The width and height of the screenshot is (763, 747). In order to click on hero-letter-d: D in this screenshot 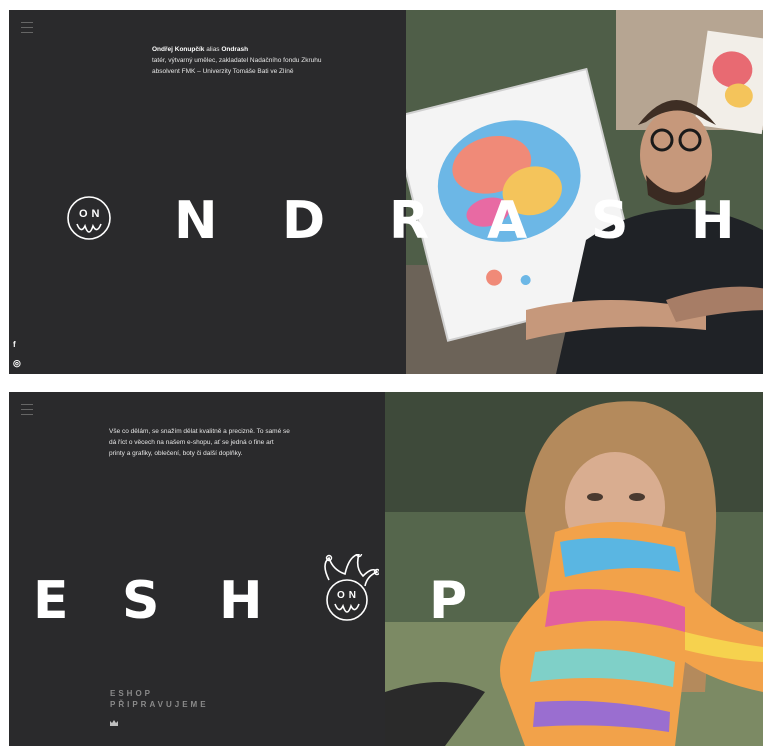, I will do `click(304, 221)`.